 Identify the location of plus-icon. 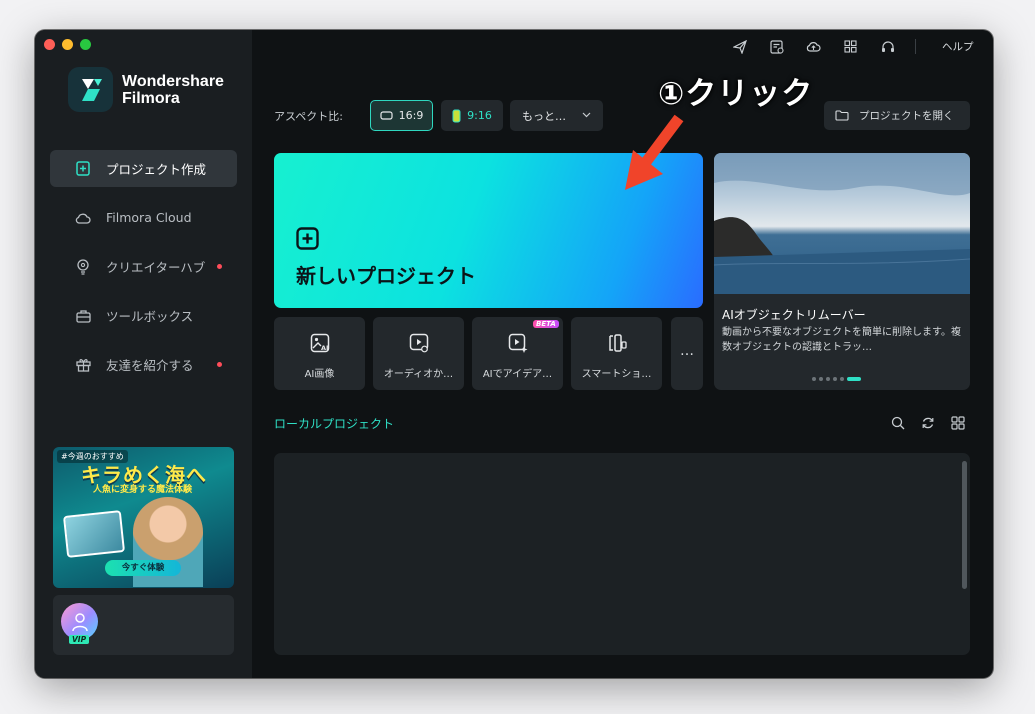
(307, 240).